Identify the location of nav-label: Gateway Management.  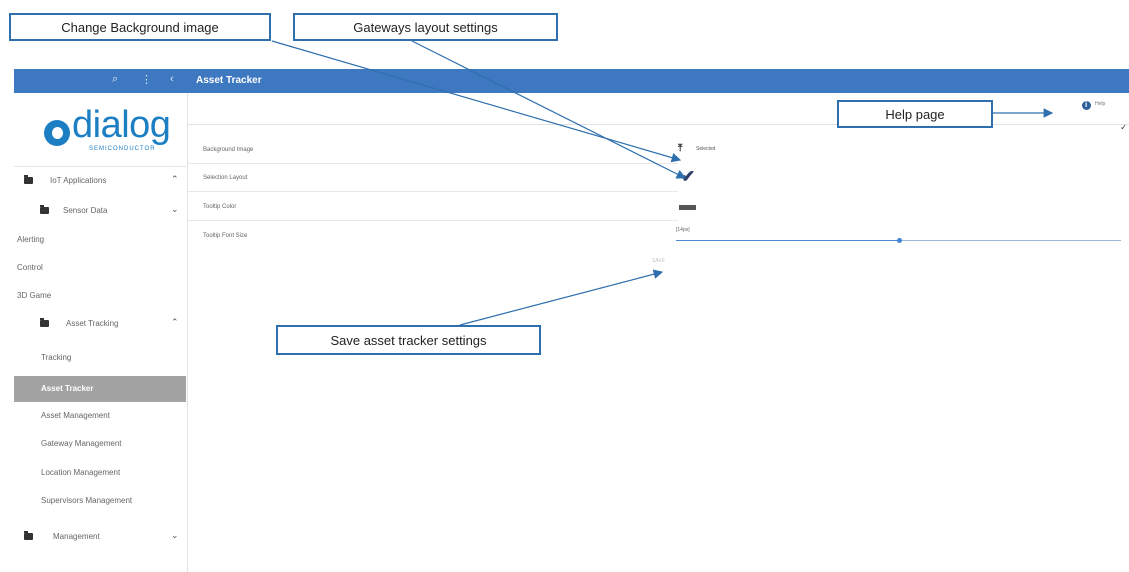
(81, 443).